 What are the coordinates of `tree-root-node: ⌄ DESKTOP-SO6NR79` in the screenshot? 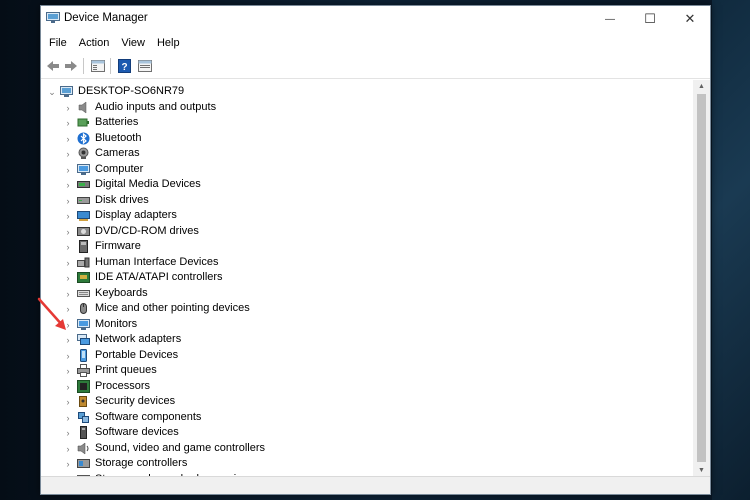 It's located at (361, 92).